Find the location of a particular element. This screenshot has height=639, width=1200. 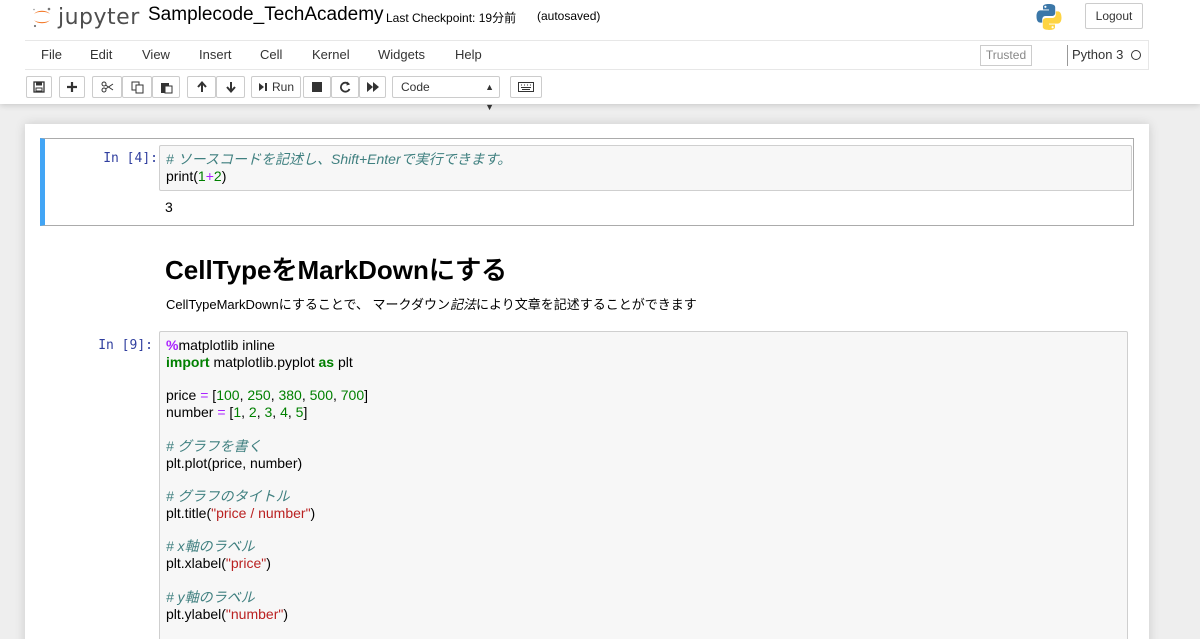

code-token: print( is located at coordinates (182, 176).